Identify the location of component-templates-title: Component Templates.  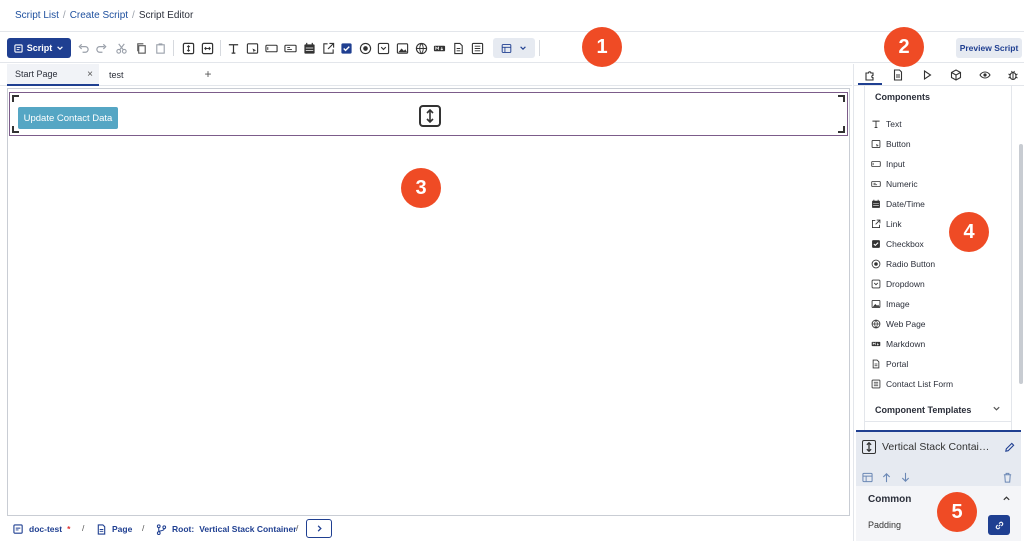
(923, 410).